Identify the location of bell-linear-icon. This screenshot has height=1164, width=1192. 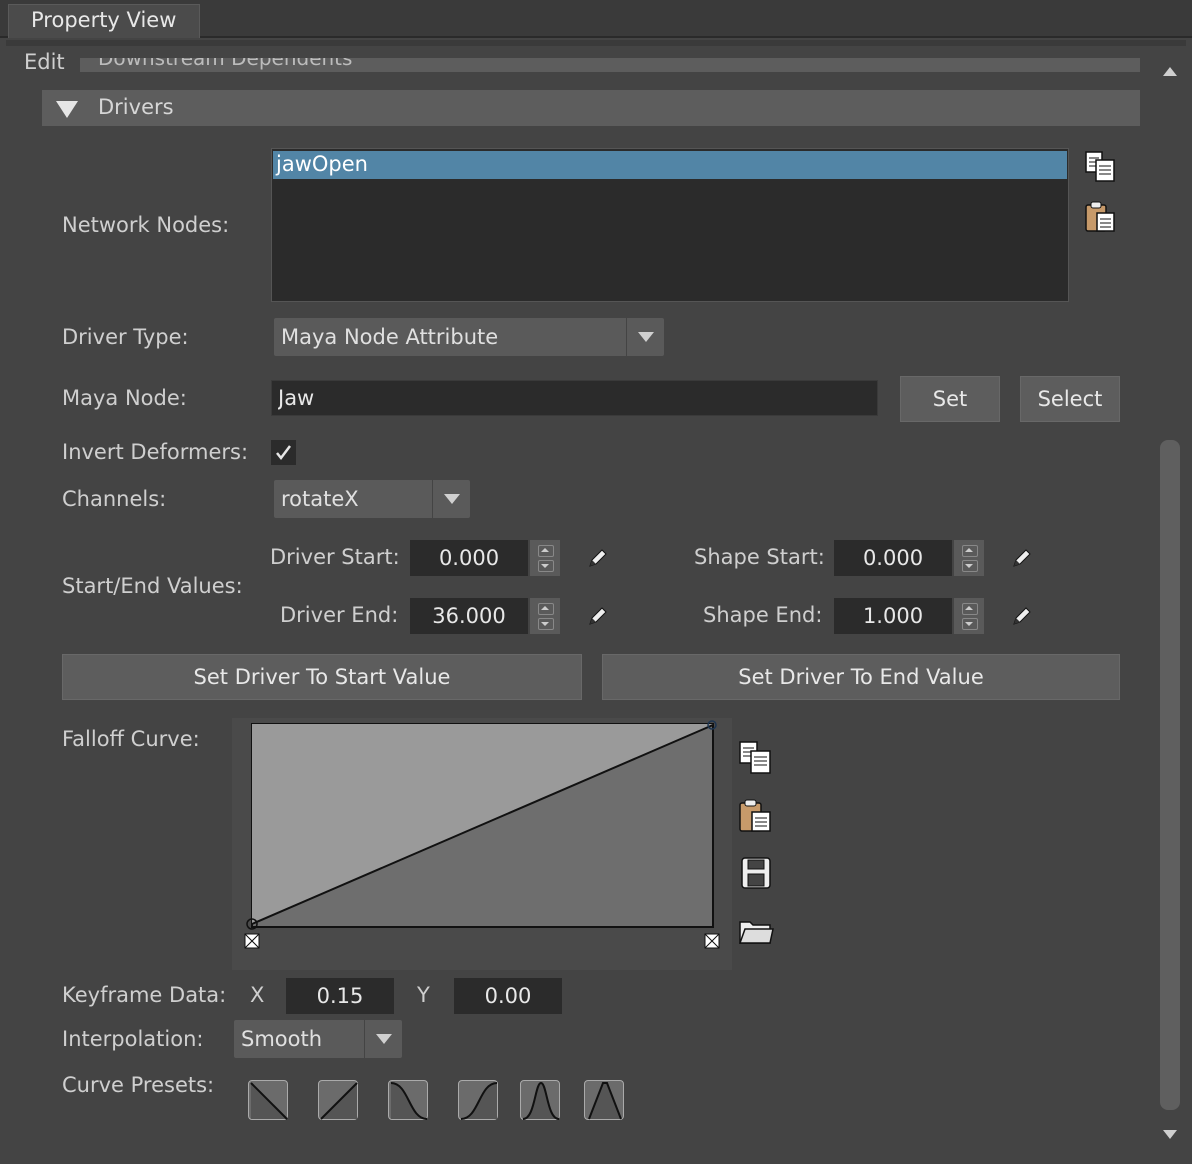
(605, 1101).